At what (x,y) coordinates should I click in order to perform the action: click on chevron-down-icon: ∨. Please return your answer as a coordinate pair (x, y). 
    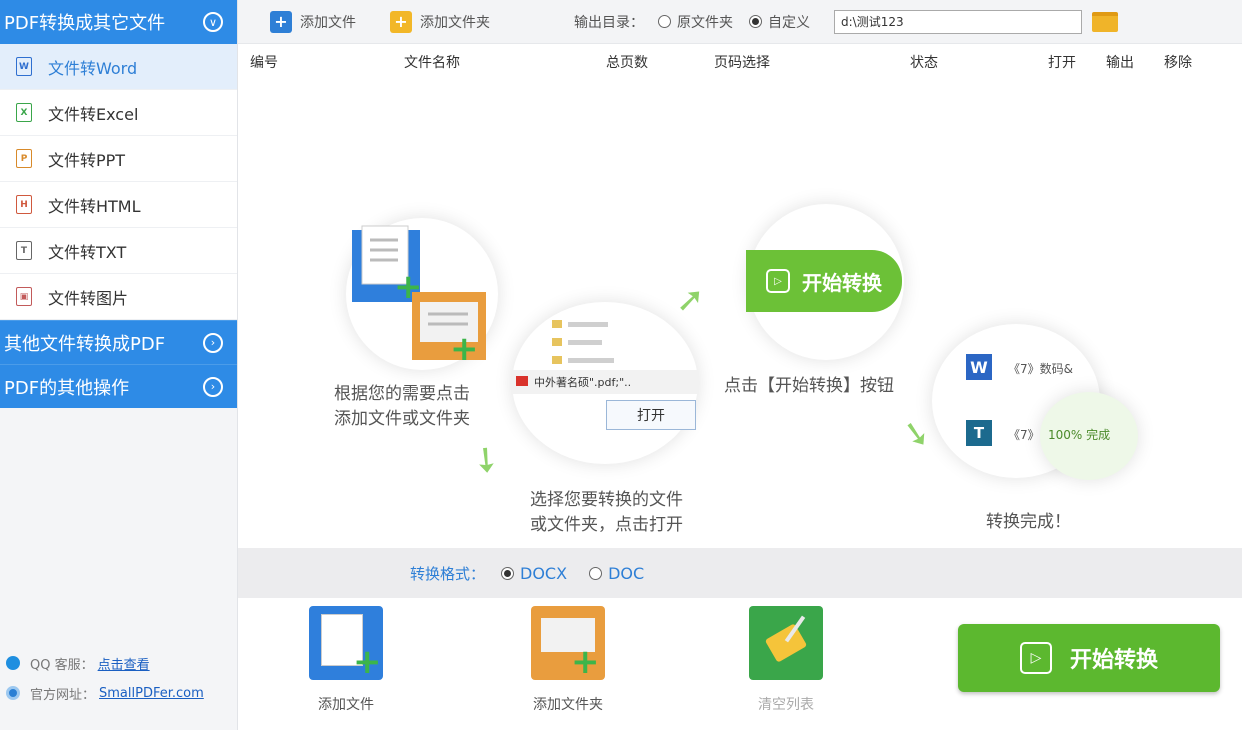
    Looking at the image, I should click on (213, 22).